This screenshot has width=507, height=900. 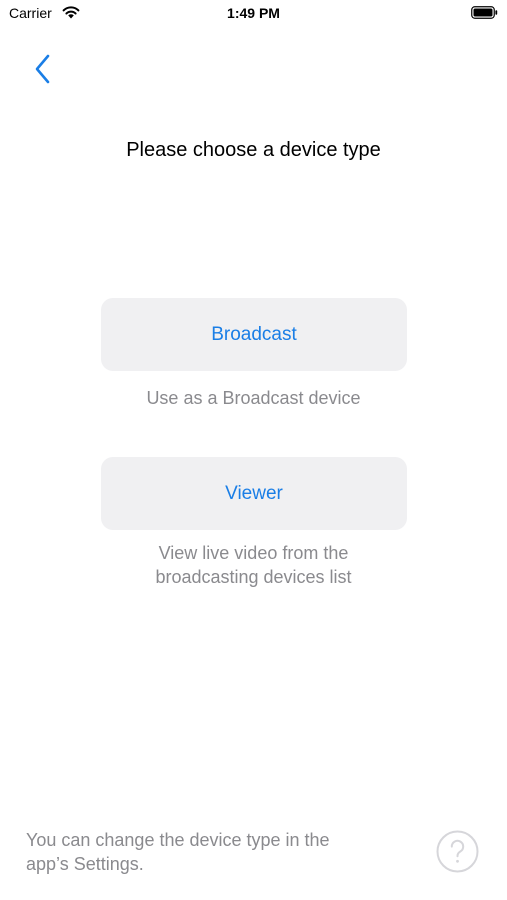 What do you see at coordinates (484, 12) in the screenshot?
I see `battery-icon` at bounding box center [484, 12].